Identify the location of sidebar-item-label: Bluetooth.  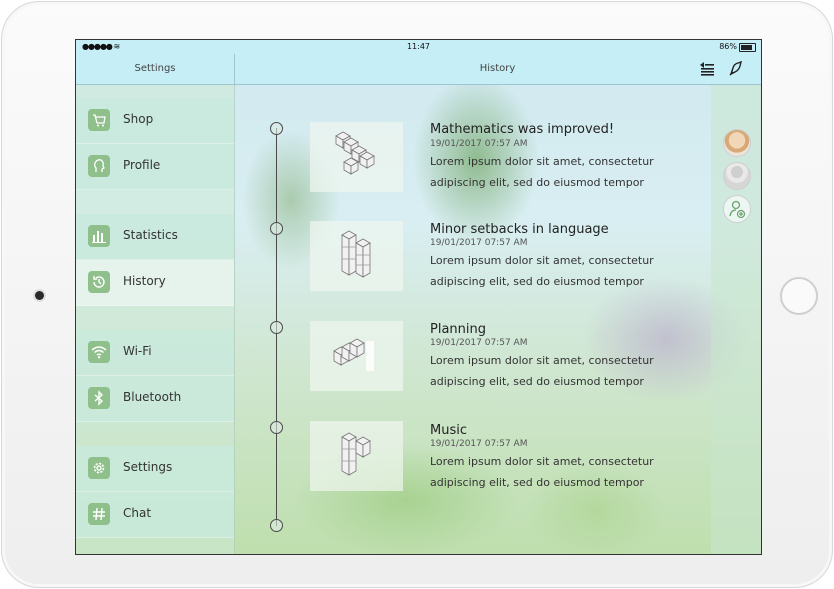
(152, 397).